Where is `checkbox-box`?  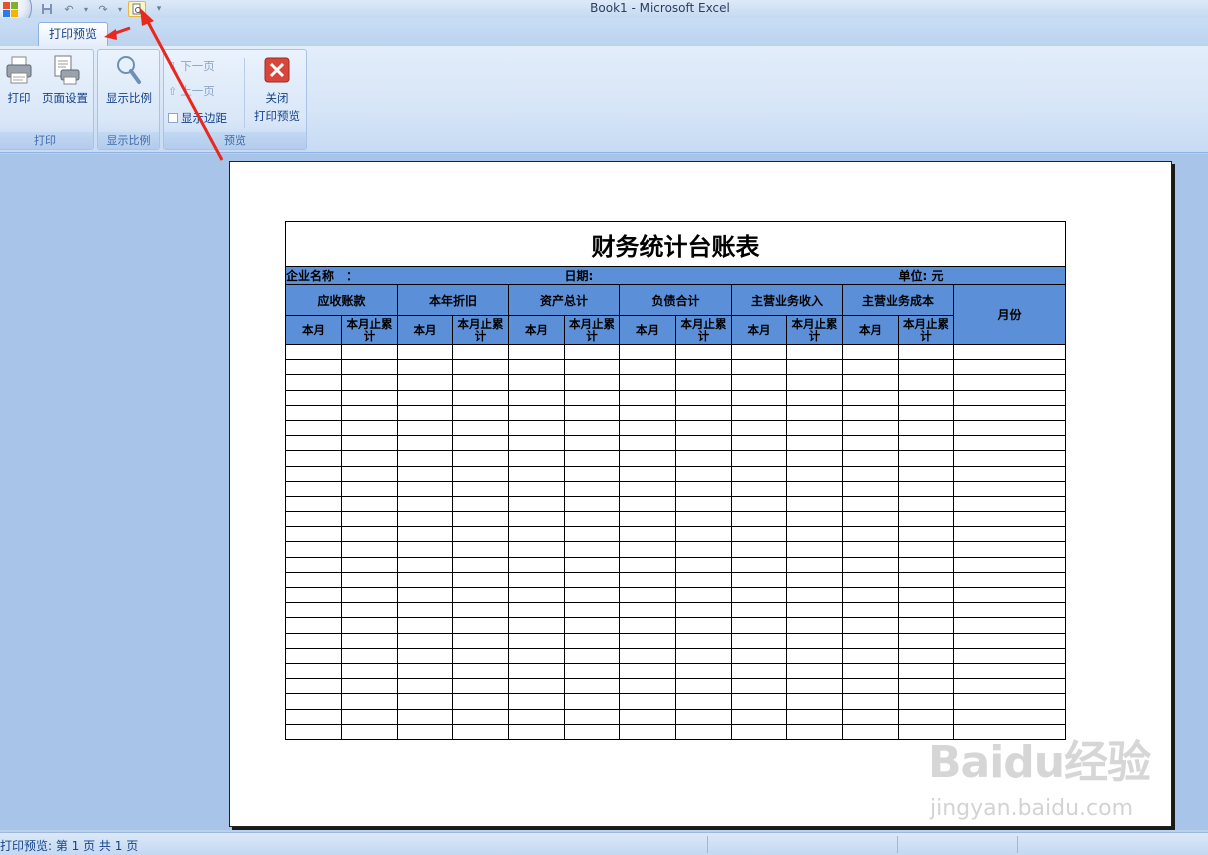 checkbox-box is located at coordinates (173, 118).